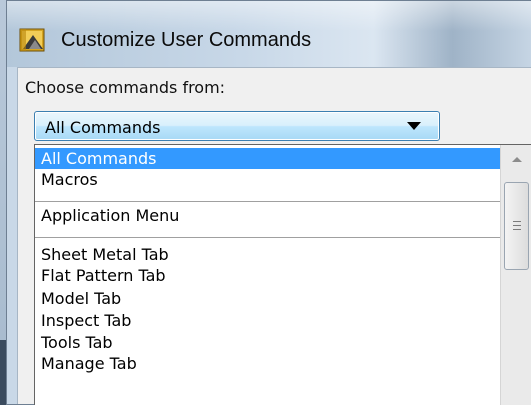  Describe the element at coordinates (267, 298) in the screenshot. I see `dropdown-item-model-tab: Model Tab` at that location.